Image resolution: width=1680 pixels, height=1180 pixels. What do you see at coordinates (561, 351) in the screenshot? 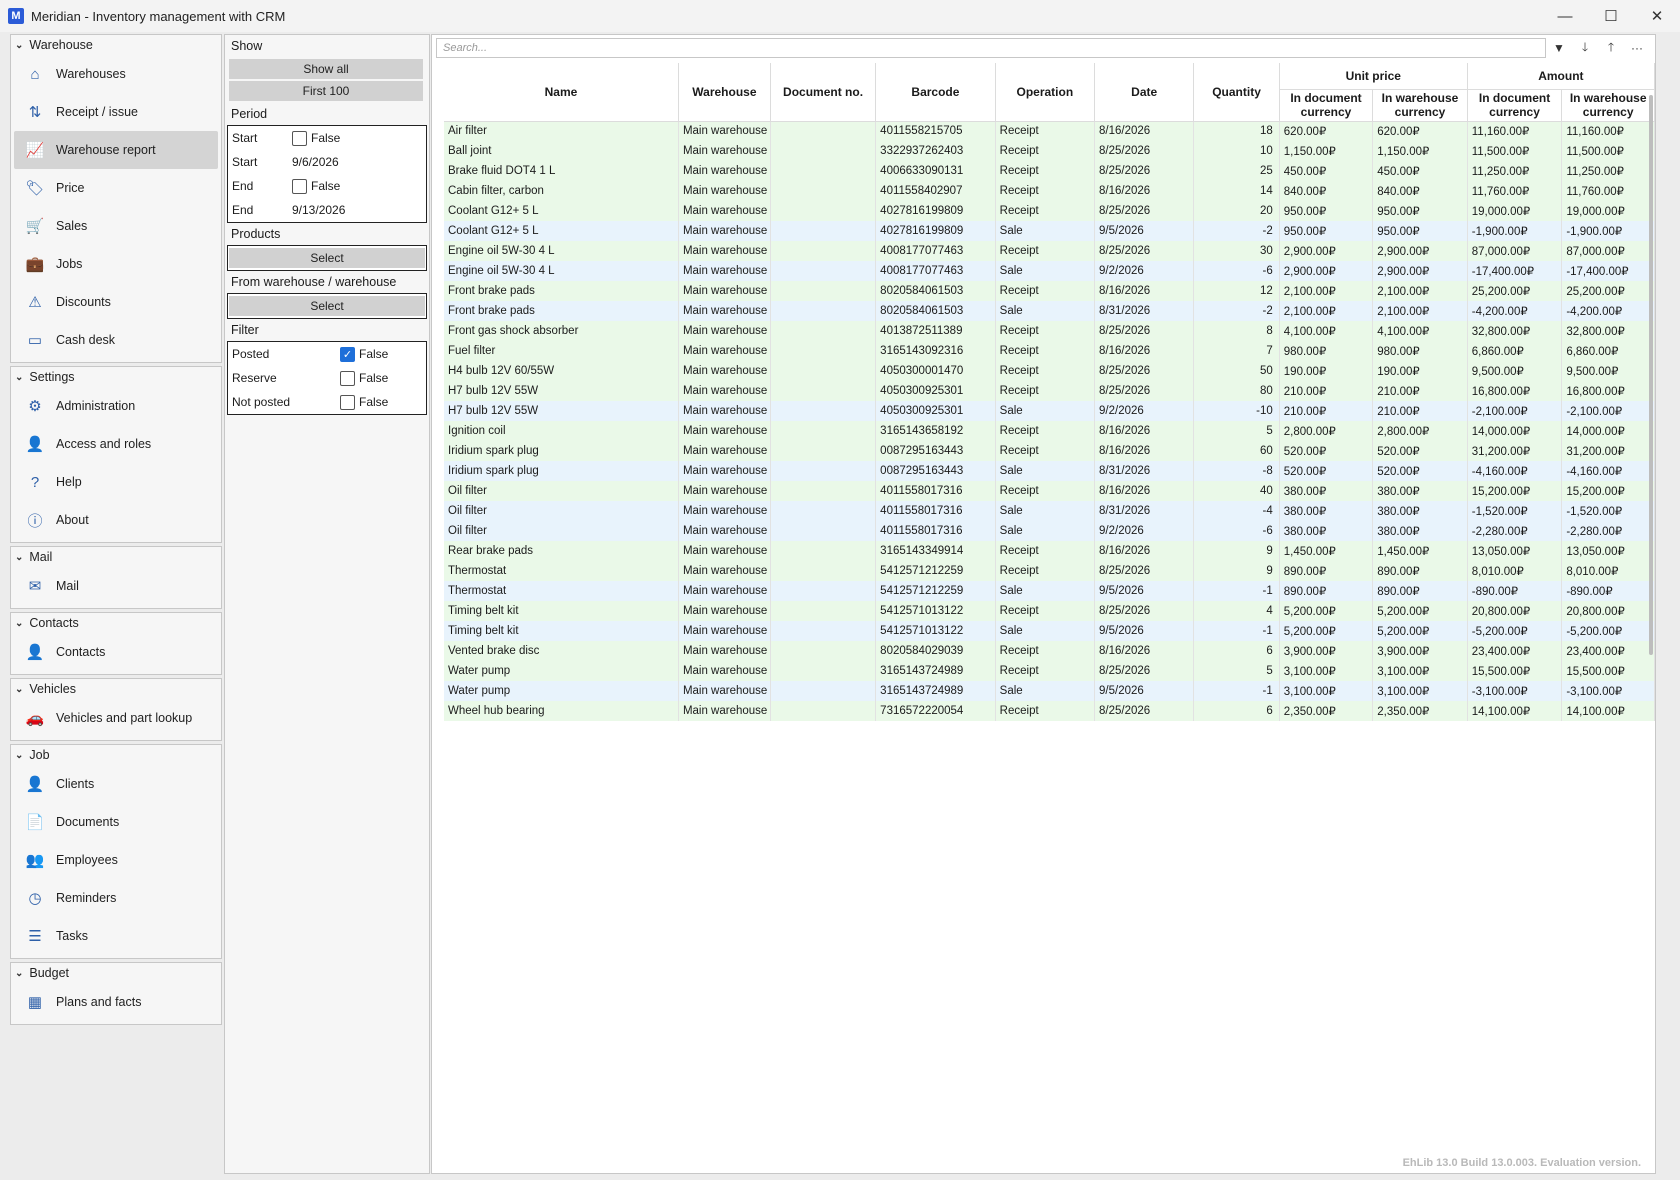
I see `cell-name: Fuel filter` at bounding box center [561, 351].